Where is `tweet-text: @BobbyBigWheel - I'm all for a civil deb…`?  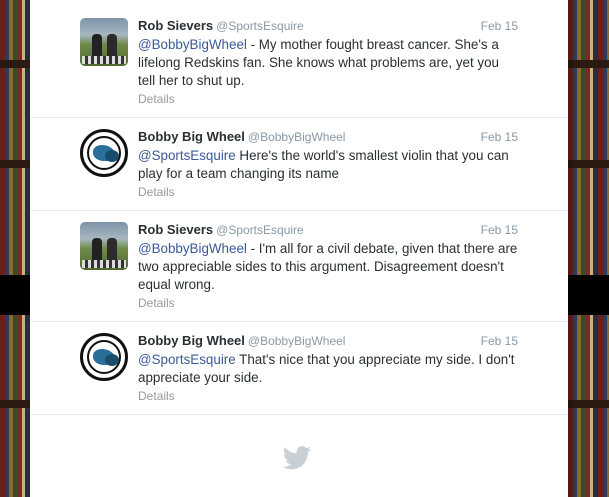 tweet-text: @BobbyBigWheel - I'm all for a civil deb… is located at coordinates (328, 267).